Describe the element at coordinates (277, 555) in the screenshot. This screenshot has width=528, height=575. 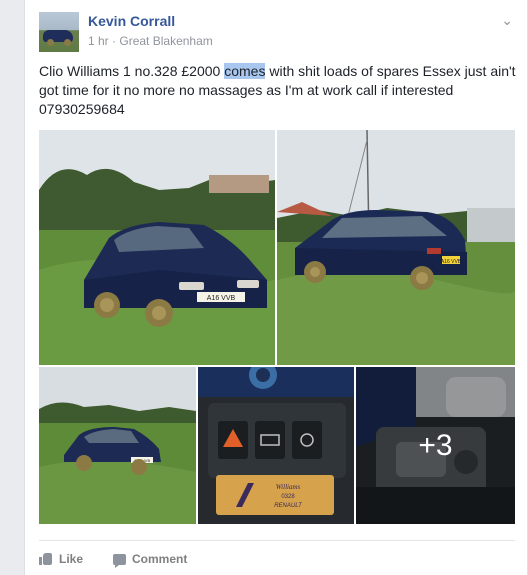
I see `post-actions: Like Comment` at that location.